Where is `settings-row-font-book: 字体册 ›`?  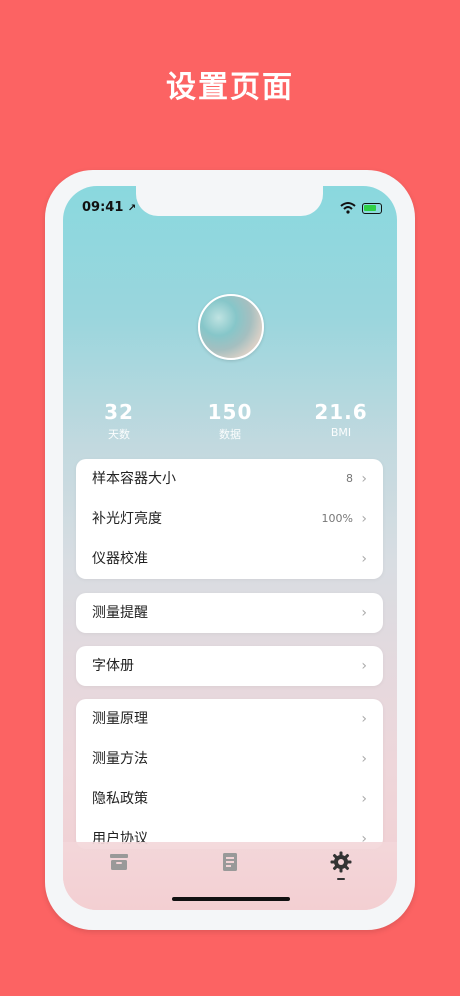 settings-row-font-book: 字体册 › is located at coordinates (229, 666).